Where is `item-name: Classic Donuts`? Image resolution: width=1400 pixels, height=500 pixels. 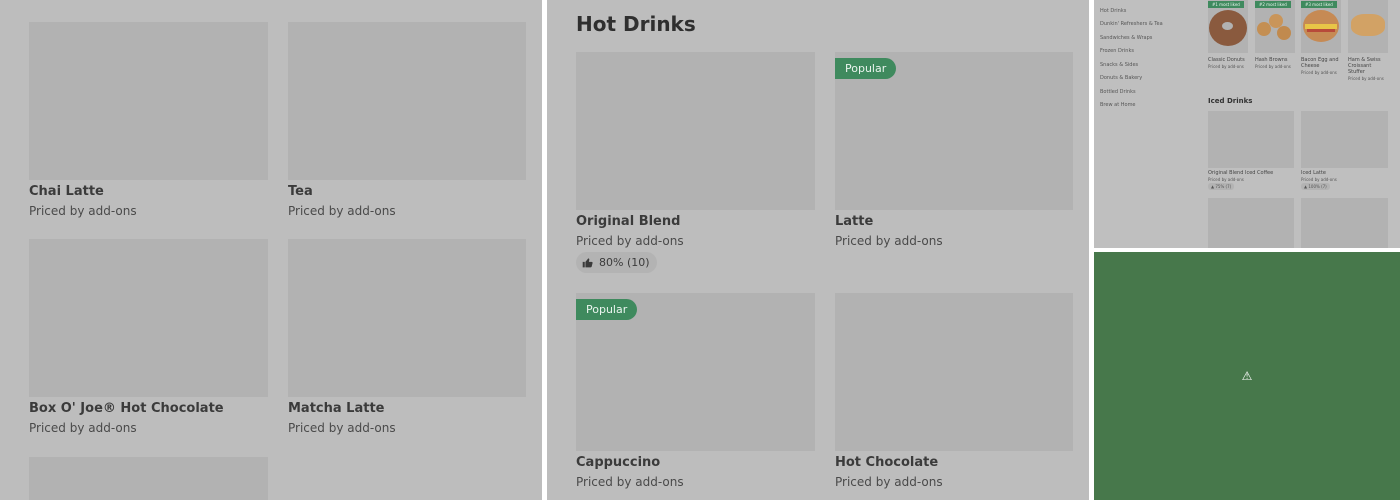 item-name: Classic Donuts is located at coordinates (1229, 60).